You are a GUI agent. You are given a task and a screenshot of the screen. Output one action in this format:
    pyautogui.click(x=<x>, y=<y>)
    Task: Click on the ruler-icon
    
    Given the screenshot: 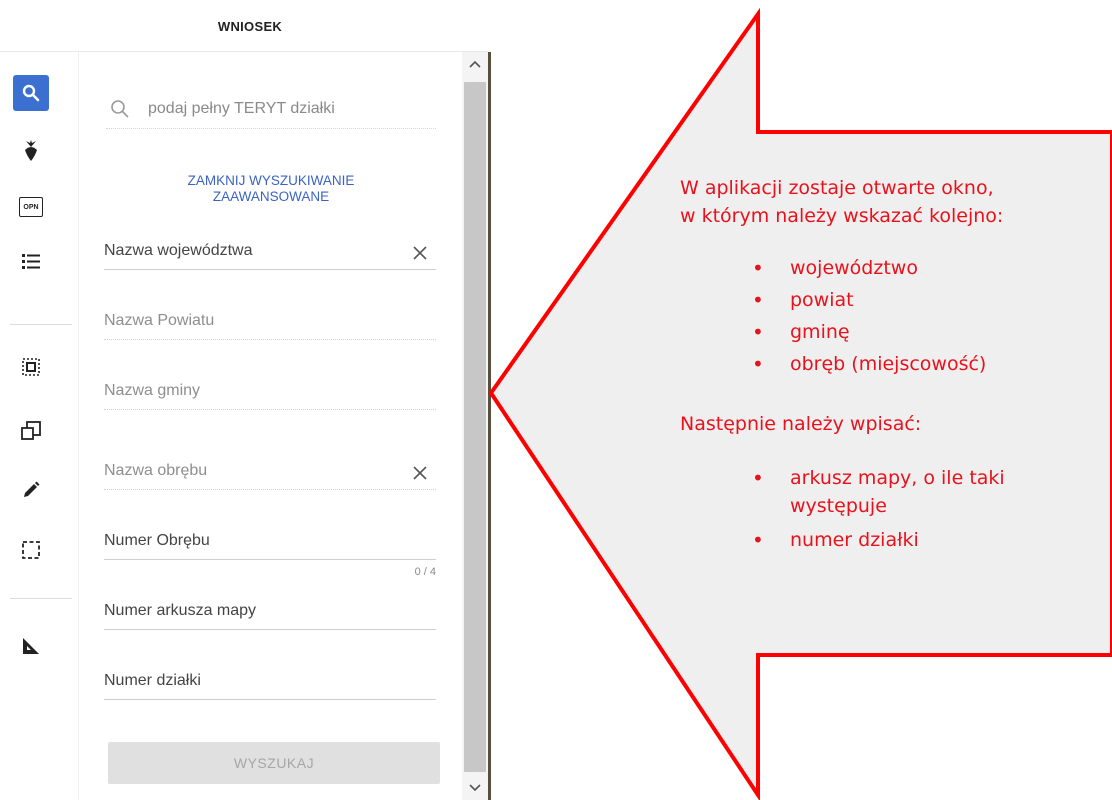 What is the action you would take?
    pyautogui.click(x=31, y=646)
    